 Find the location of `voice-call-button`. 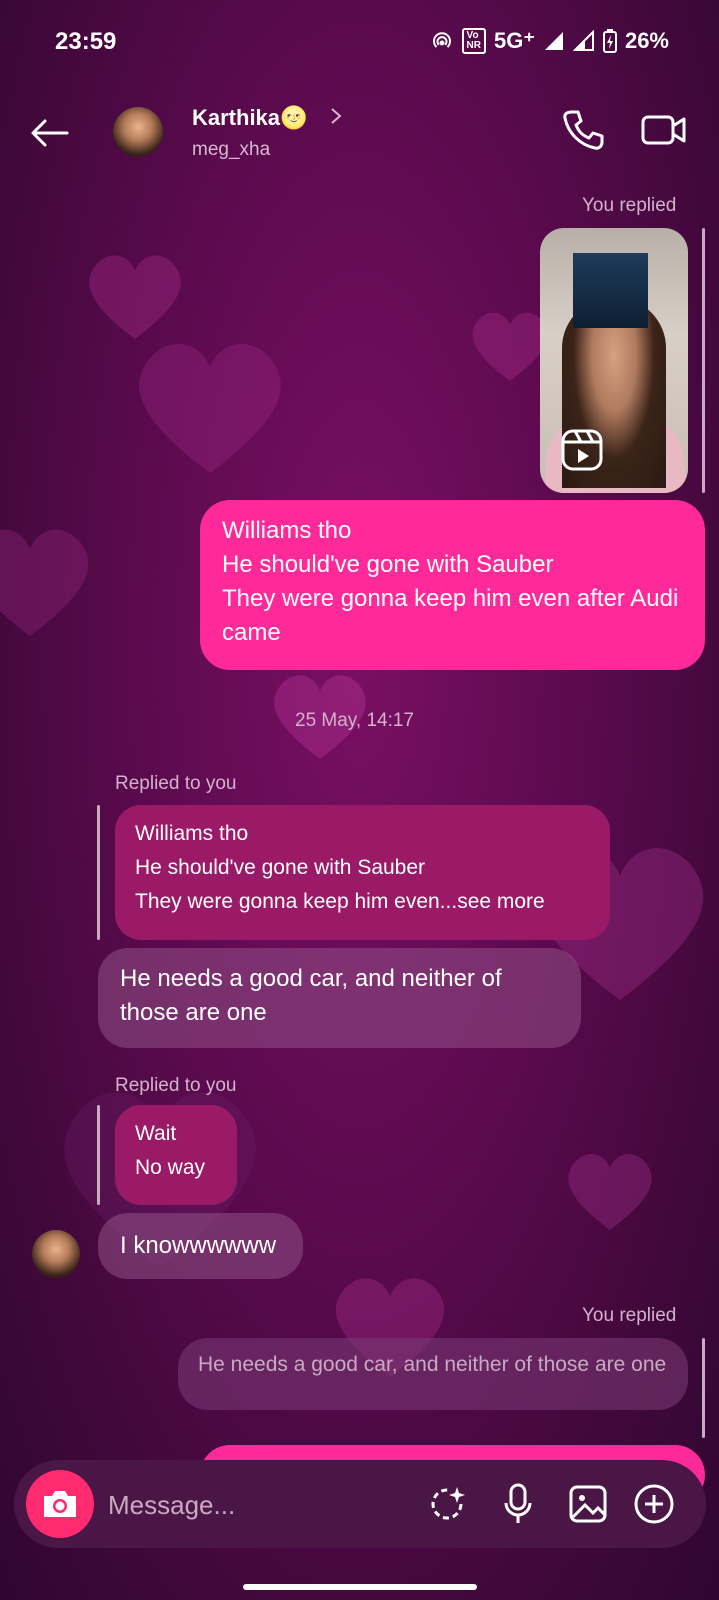

voice-call-button is located at coordinates (583, 130).